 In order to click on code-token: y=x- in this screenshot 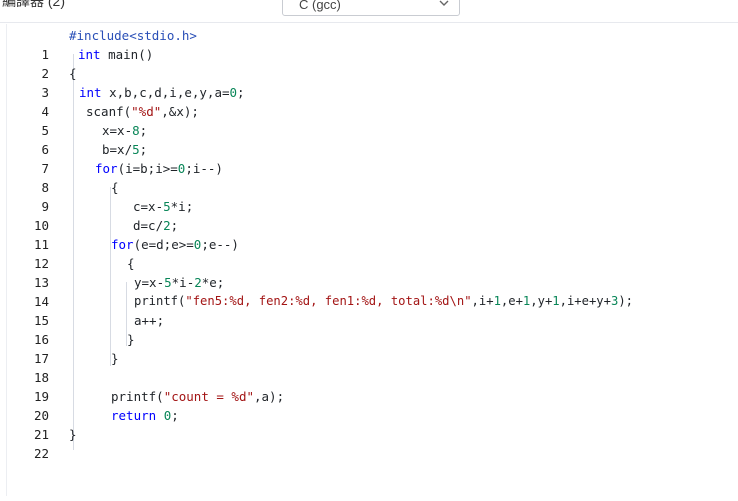, I will do `click(149, 282)`.